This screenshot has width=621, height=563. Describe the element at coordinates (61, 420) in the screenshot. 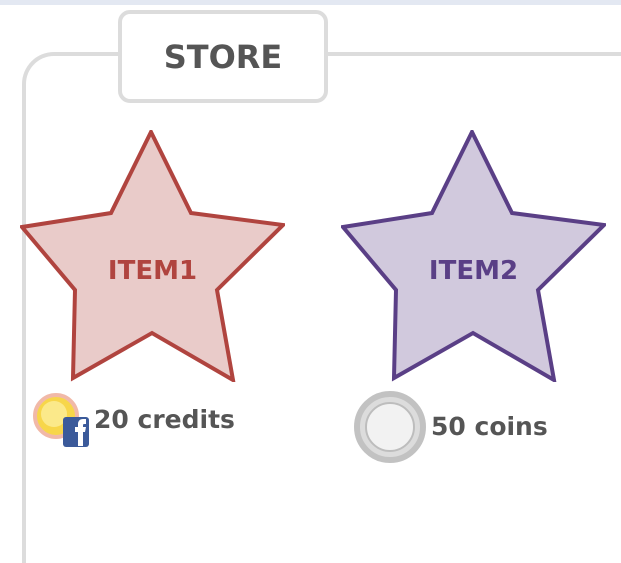

I see `coin-with-badge-icon` at that location.